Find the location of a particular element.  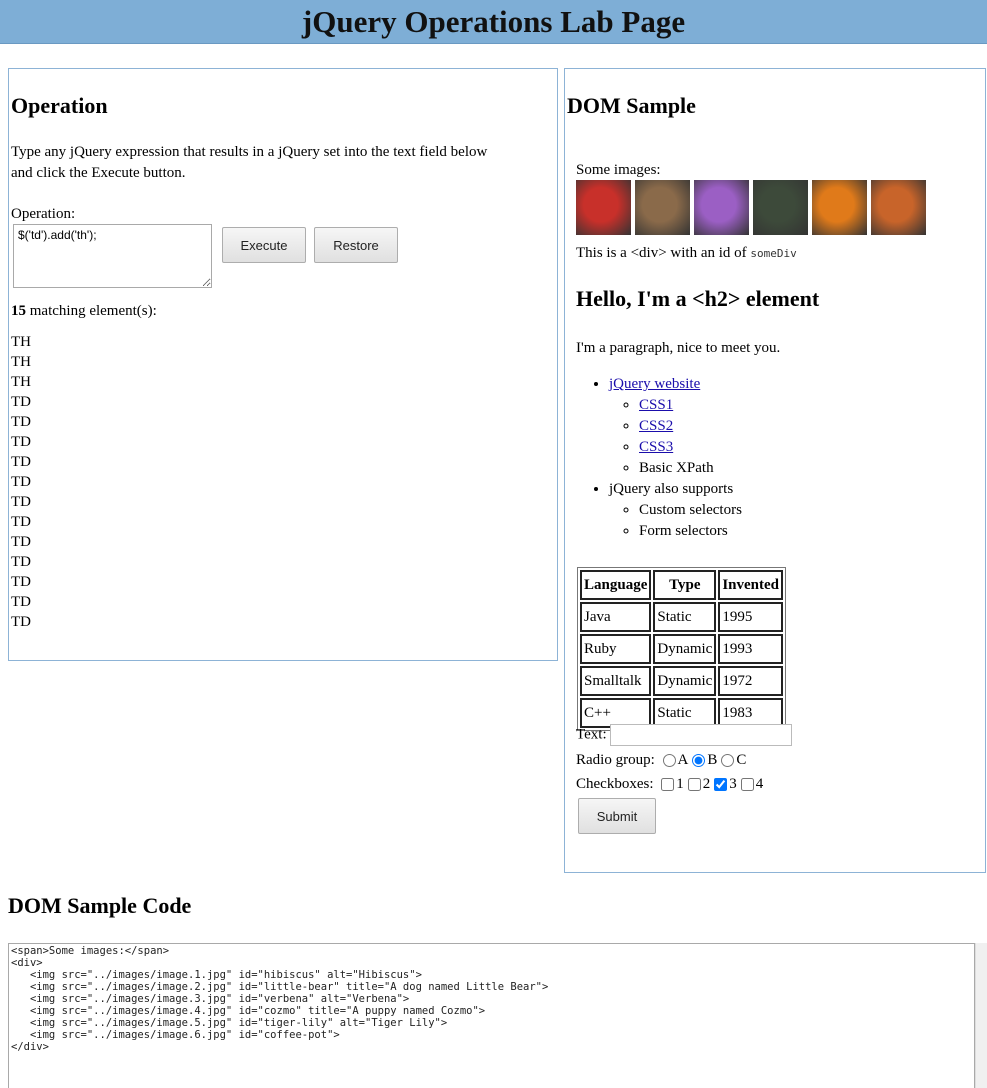

table-cell: Java is located at coordinates (616, 617).